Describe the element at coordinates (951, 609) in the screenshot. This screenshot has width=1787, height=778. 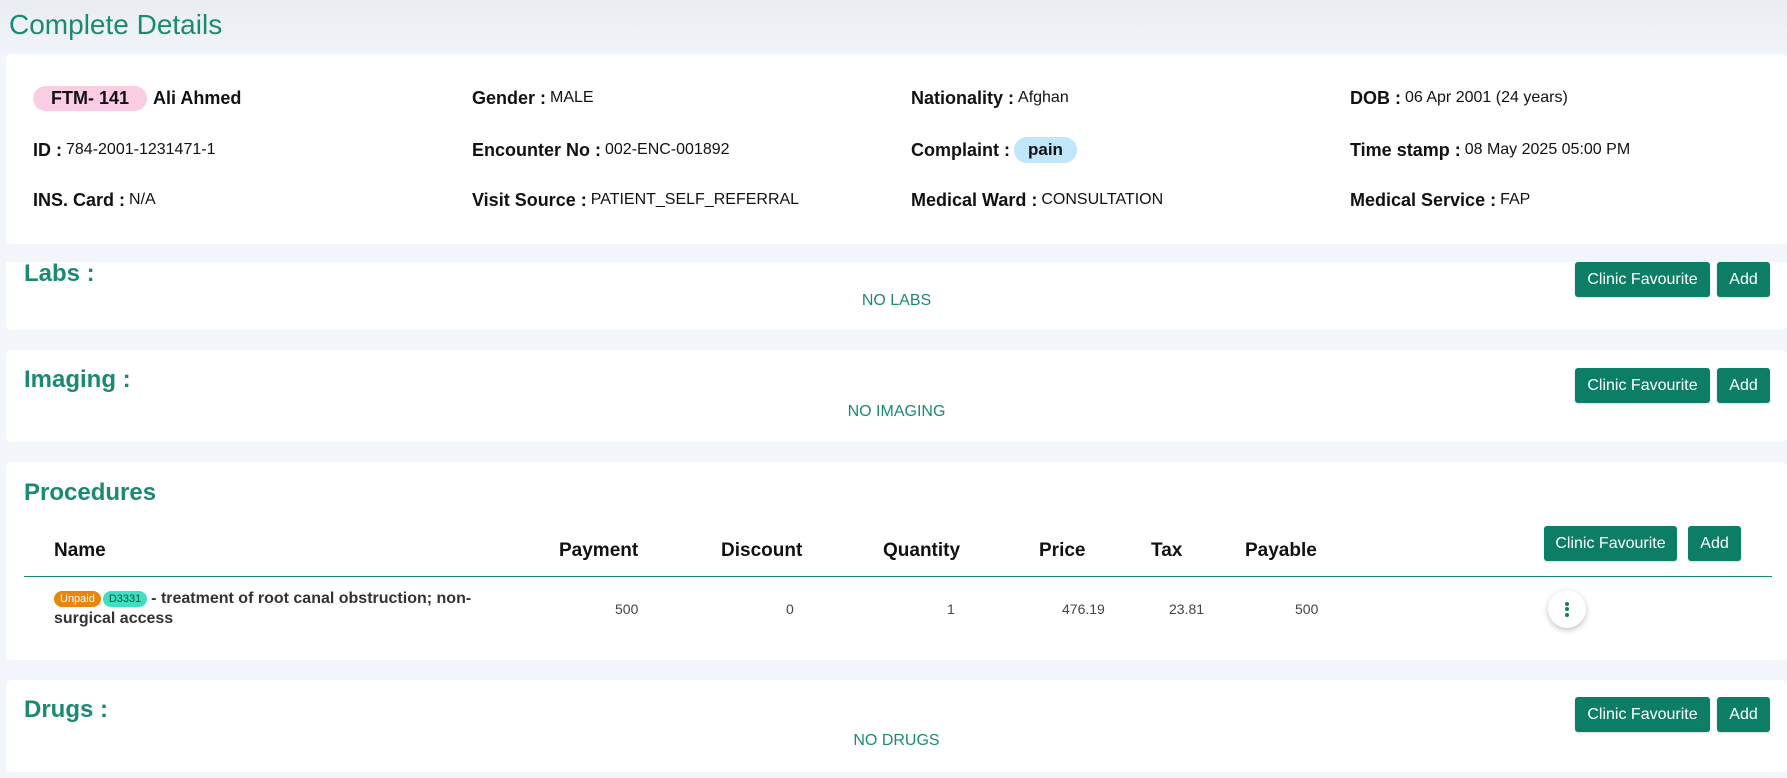
I see `quantity-cell: 1` at that location.